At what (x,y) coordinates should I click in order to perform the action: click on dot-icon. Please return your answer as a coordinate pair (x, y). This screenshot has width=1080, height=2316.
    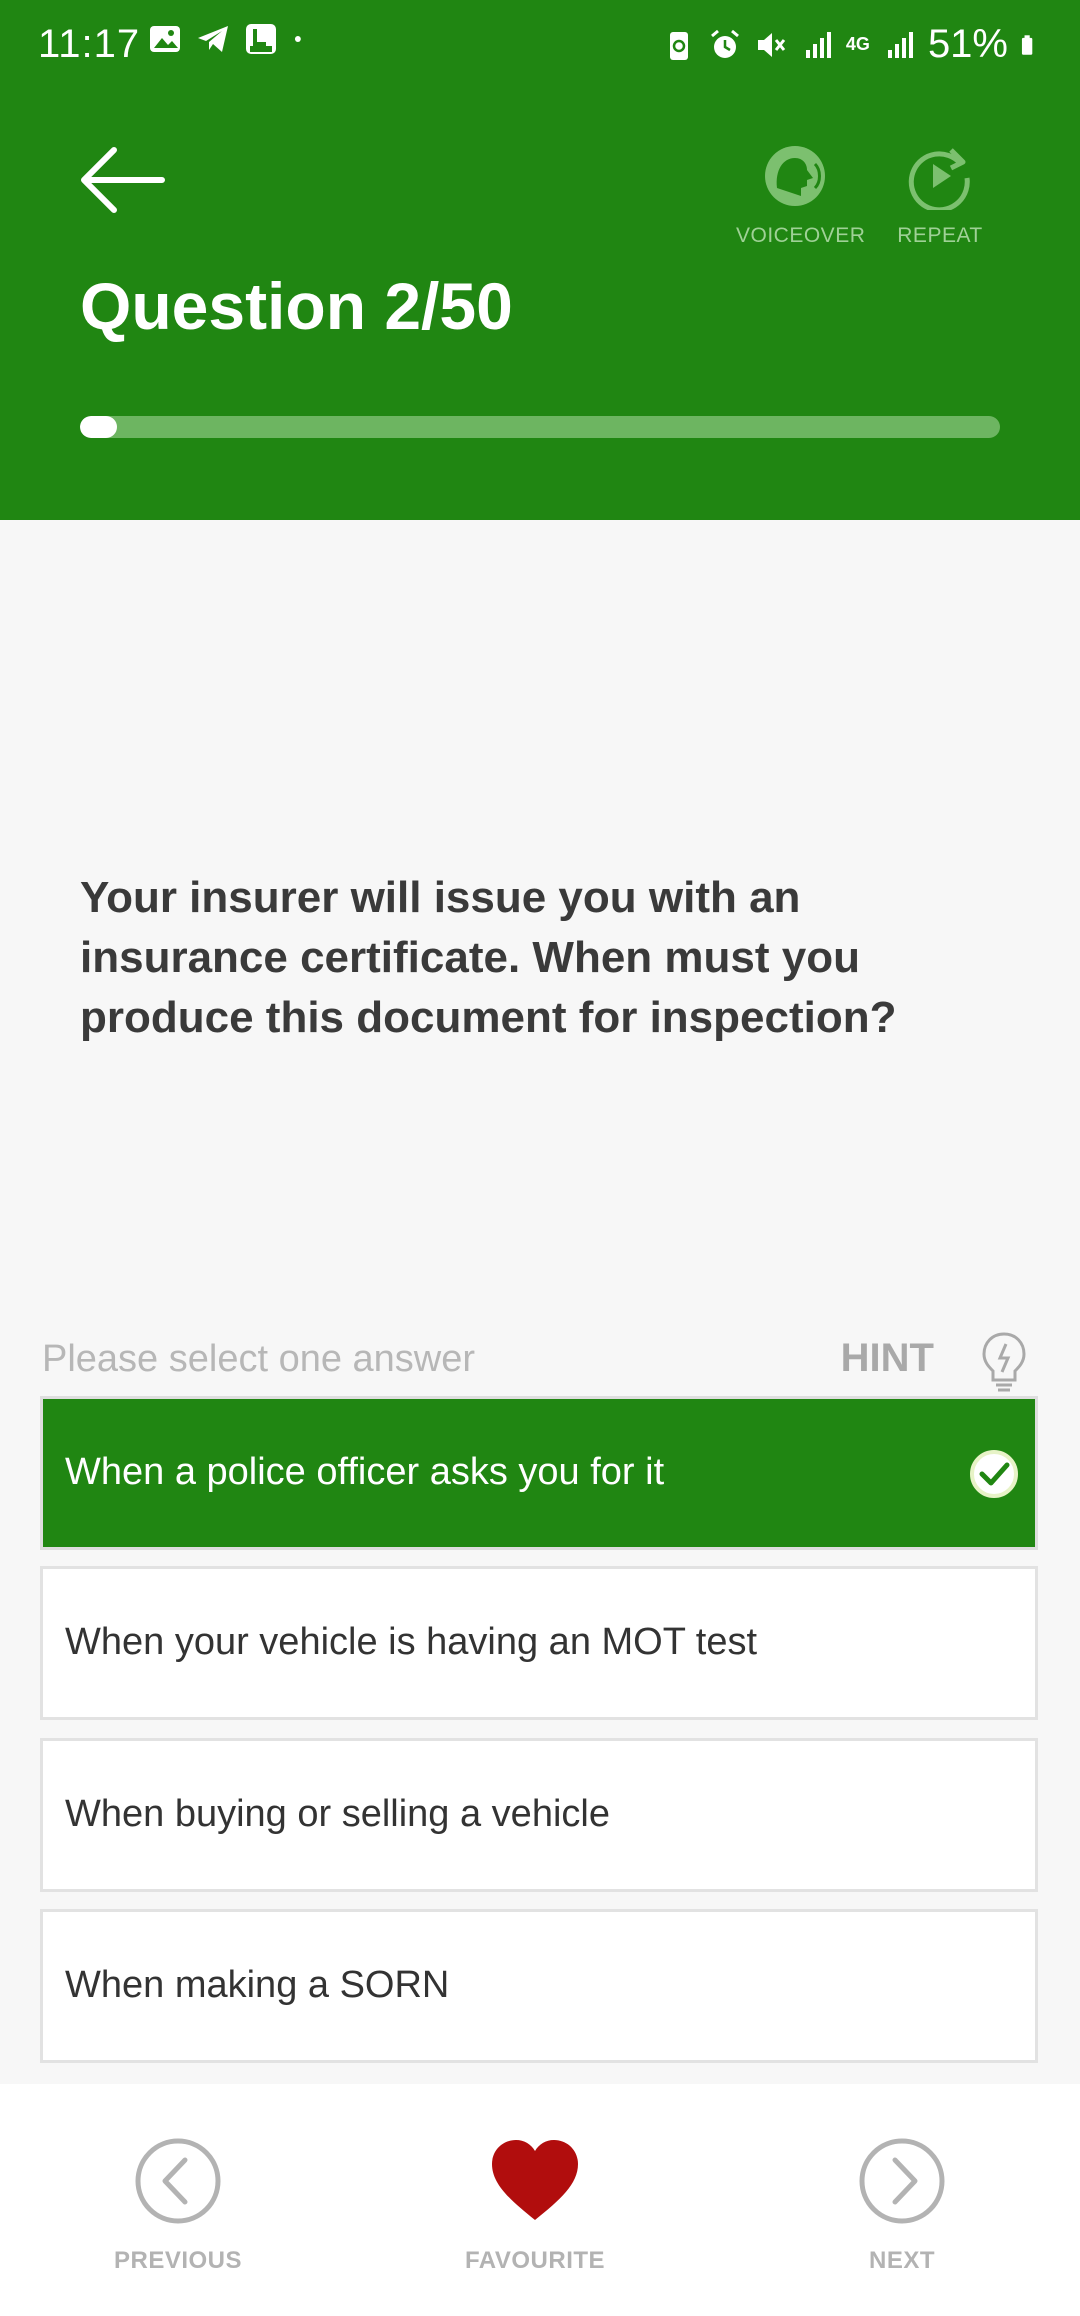
    Looking at the image, I should click on (297, 39).